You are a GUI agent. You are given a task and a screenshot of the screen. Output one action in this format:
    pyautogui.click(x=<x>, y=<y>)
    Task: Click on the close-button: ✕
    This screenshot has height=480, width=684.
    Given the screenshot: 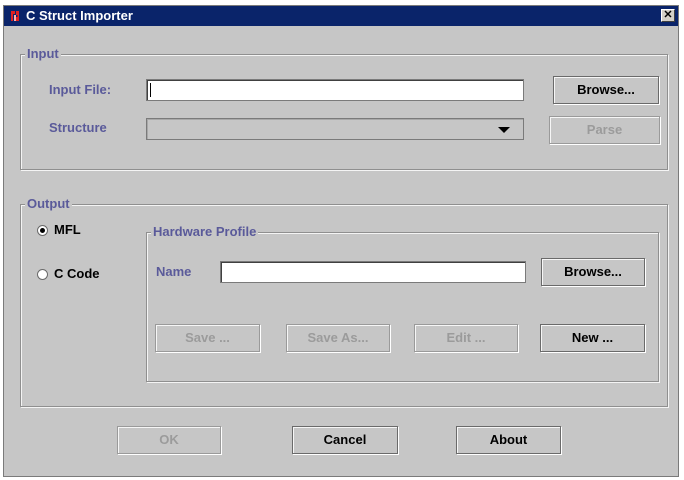 What is the action you would take?
    pyautogui.click(x=668, y=15)
    